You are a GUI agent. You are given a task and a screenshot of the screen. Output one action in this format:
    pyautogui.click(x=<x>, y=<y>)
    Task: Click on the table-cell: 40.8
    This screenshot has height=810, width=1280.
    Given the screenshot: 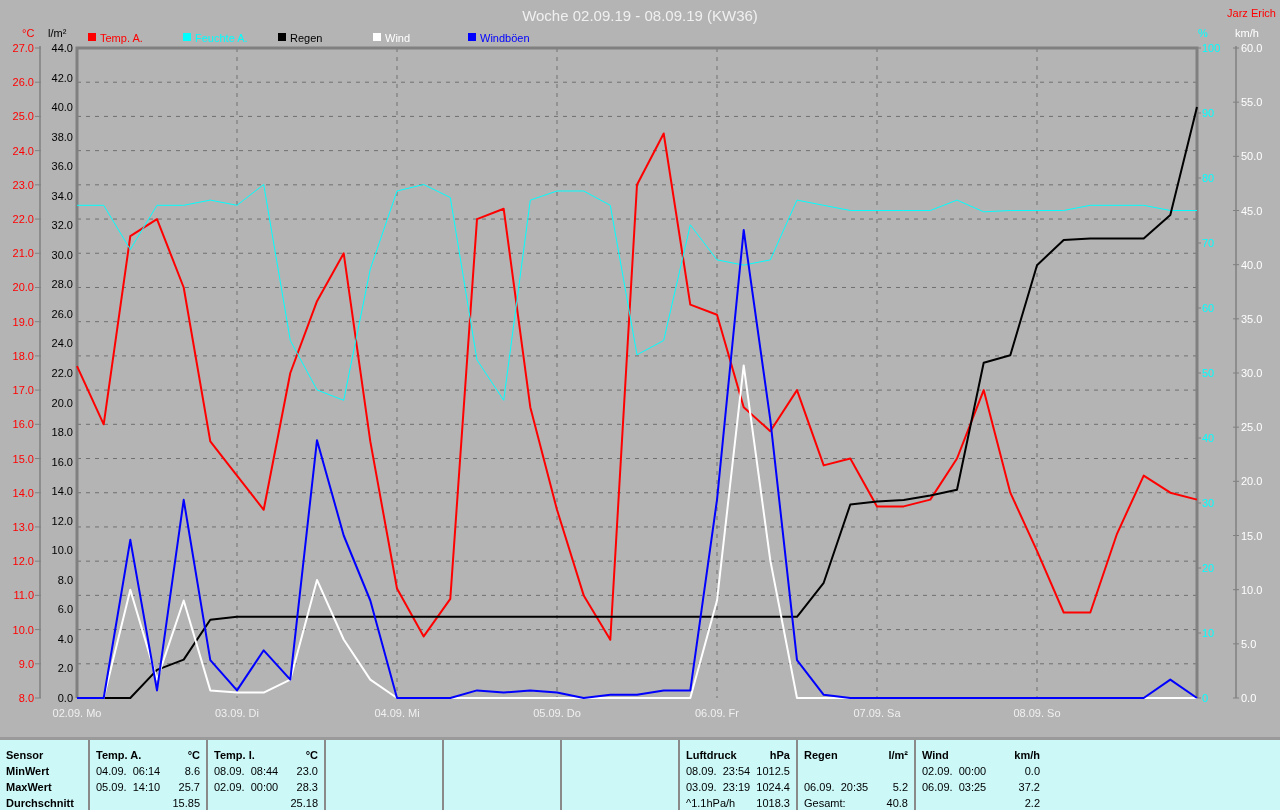 What is the action you would take?
    pyautogui.click(x=897, y=803)
    